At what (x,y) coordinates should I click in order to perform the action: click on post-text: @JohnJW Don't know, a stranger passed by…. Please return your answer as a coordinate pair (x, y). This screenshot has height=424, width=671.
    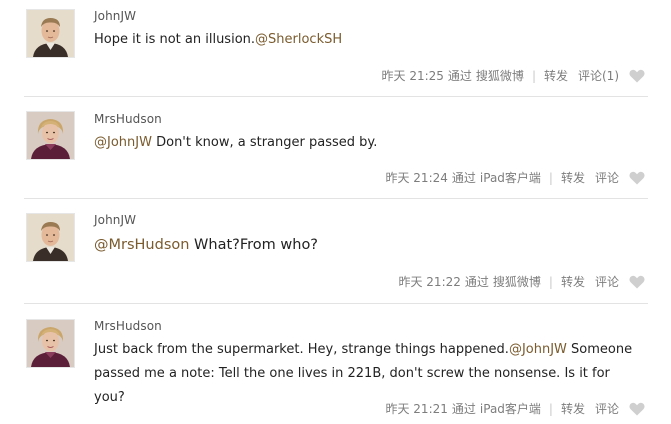
    Looking at the image, I should click on (364, 143).